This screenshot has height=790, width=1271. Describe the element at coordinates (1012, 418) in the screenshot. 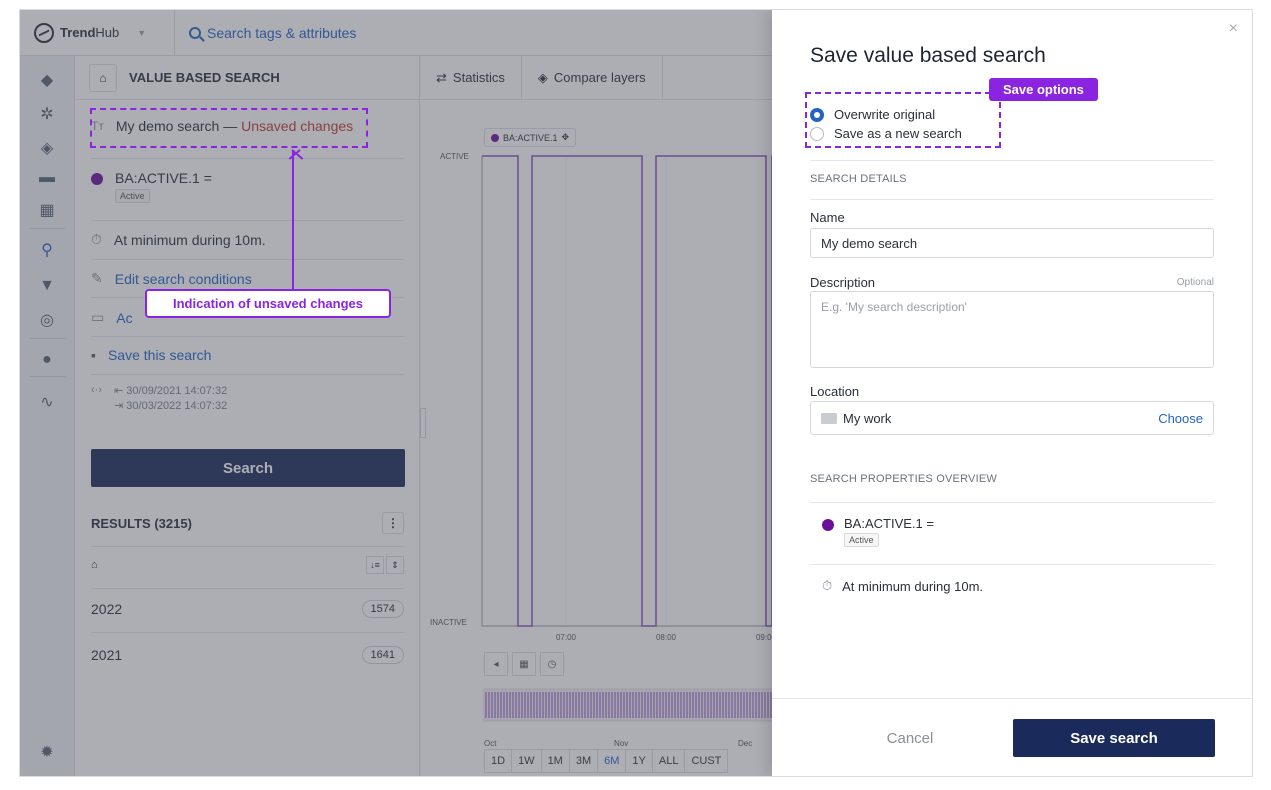

I see `location-field: My work Choose` at that location.